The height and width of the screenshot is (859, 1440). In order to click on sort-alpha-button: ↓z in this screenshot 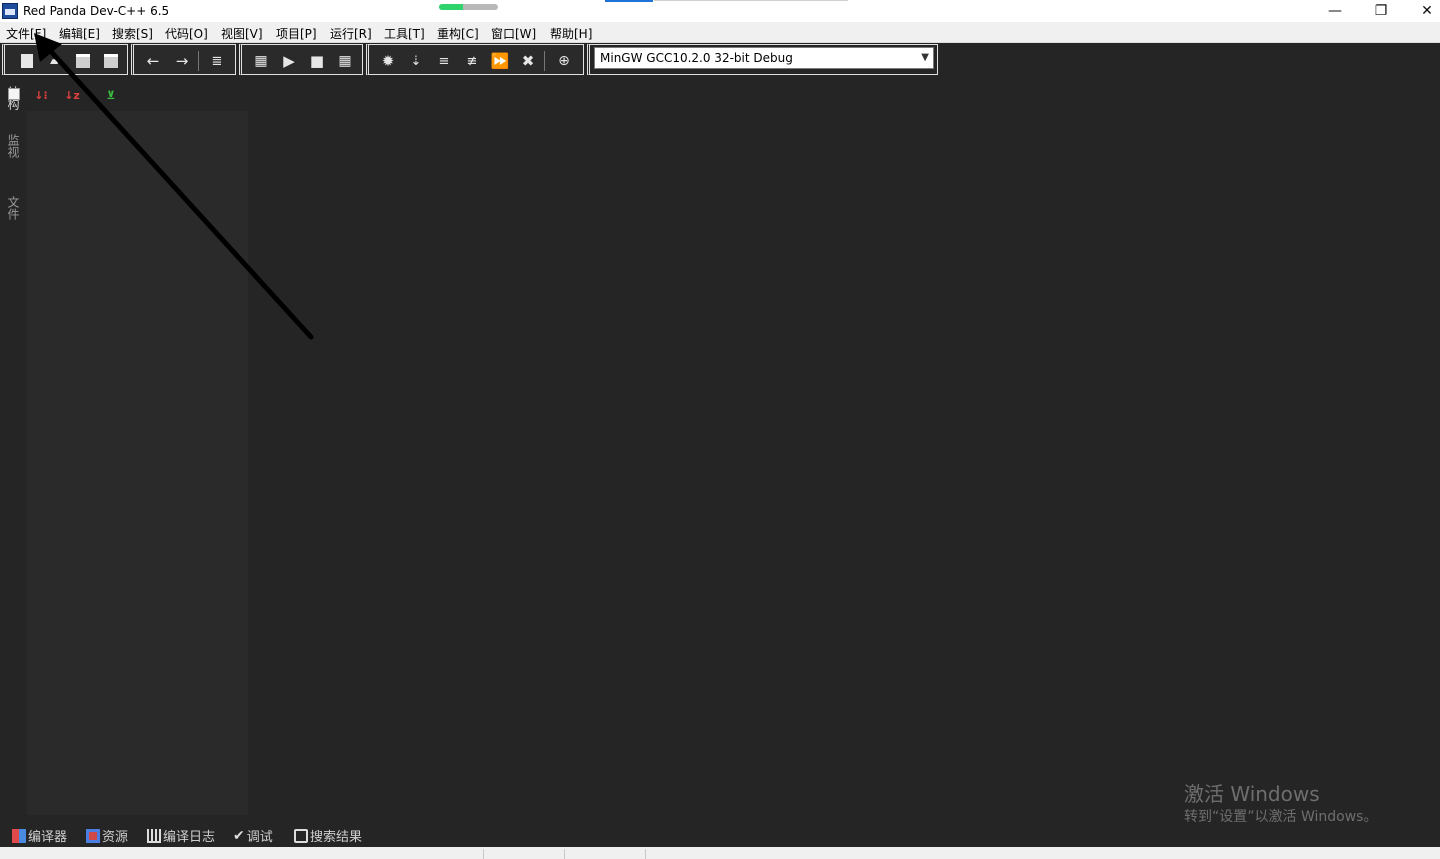, I will do `click(72, 95)`.